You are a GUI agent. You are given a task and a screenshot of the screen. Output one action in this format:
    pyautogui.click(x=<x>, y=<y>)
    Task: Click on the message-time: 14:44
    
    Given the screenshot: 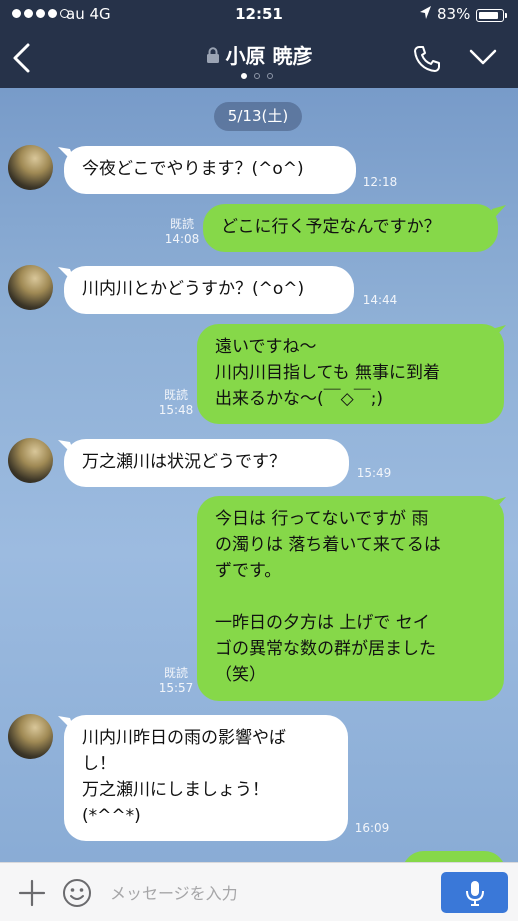 What is the action you would take?
    pyautogui.click(x=380, y=300)
    